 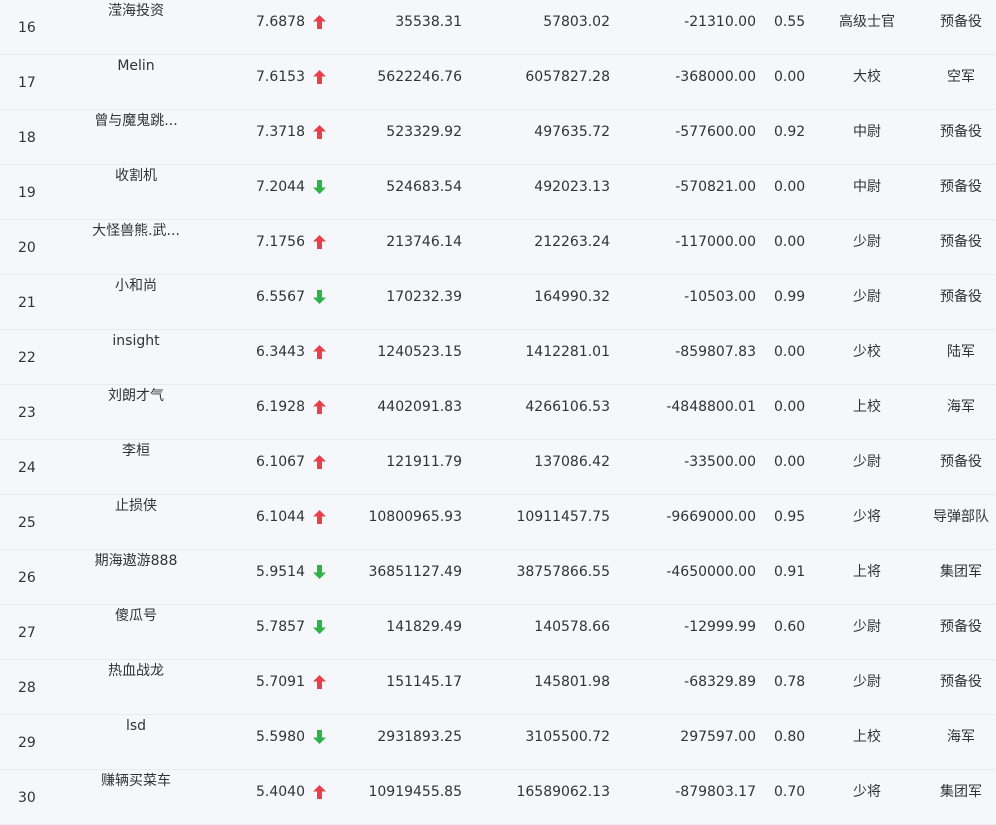 What do you see at coordinates (27, 248) in the screenshot?
I see `rank-cell: 20` at bounding box center [27, 248].